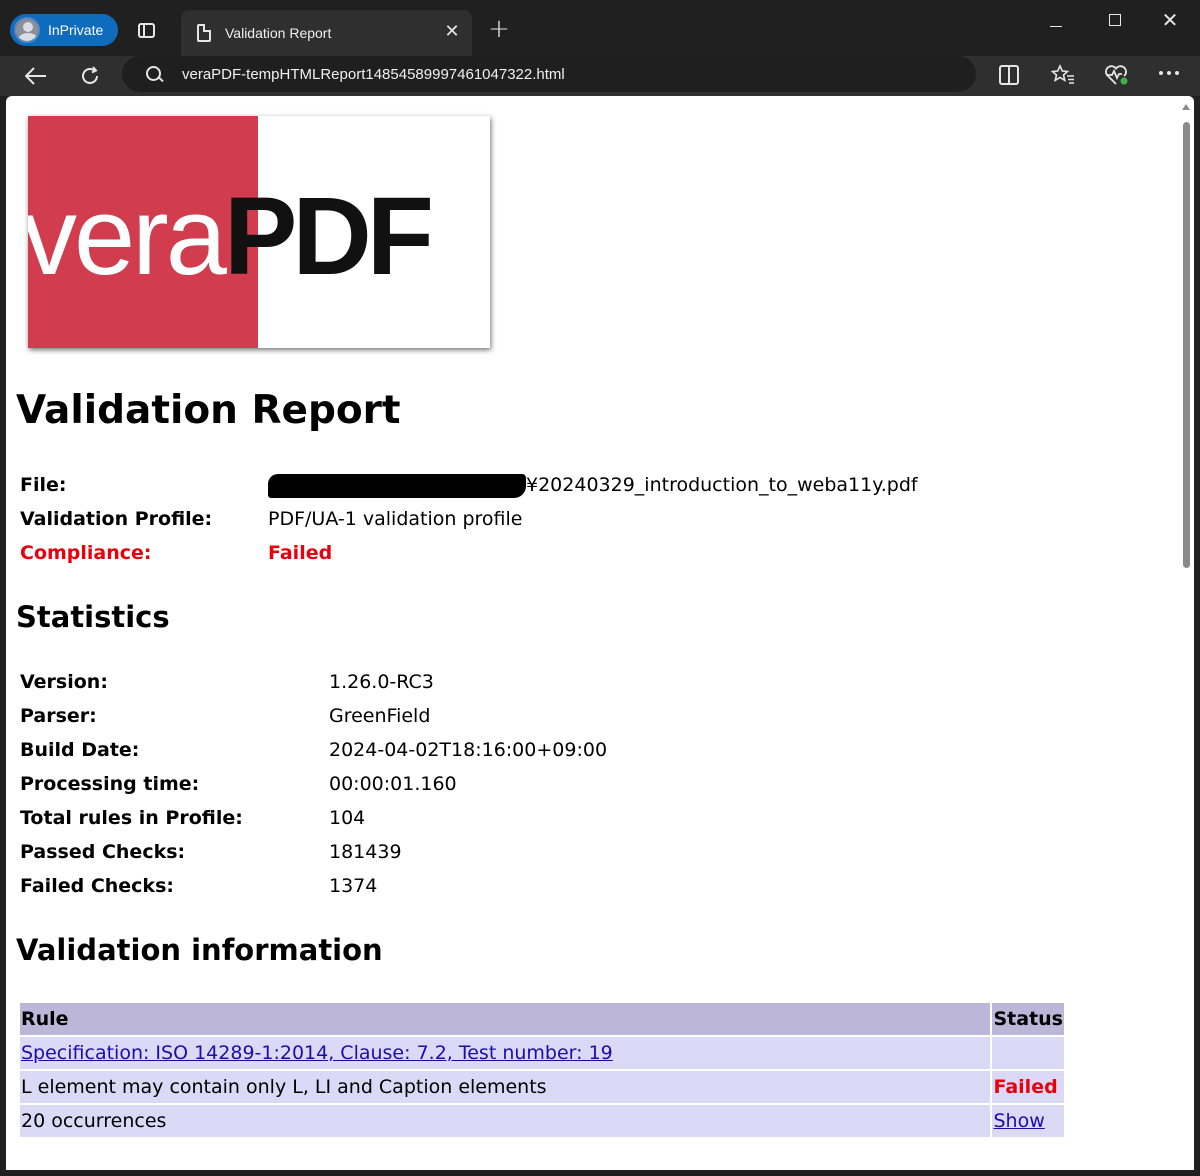 This screenshot has height=1176, width=1200. What do you see at coordinates (131, 818) in the screenshot?
I see `stat-label-total-rules: Total rules in Profile:` at bounding box center [131, 818].